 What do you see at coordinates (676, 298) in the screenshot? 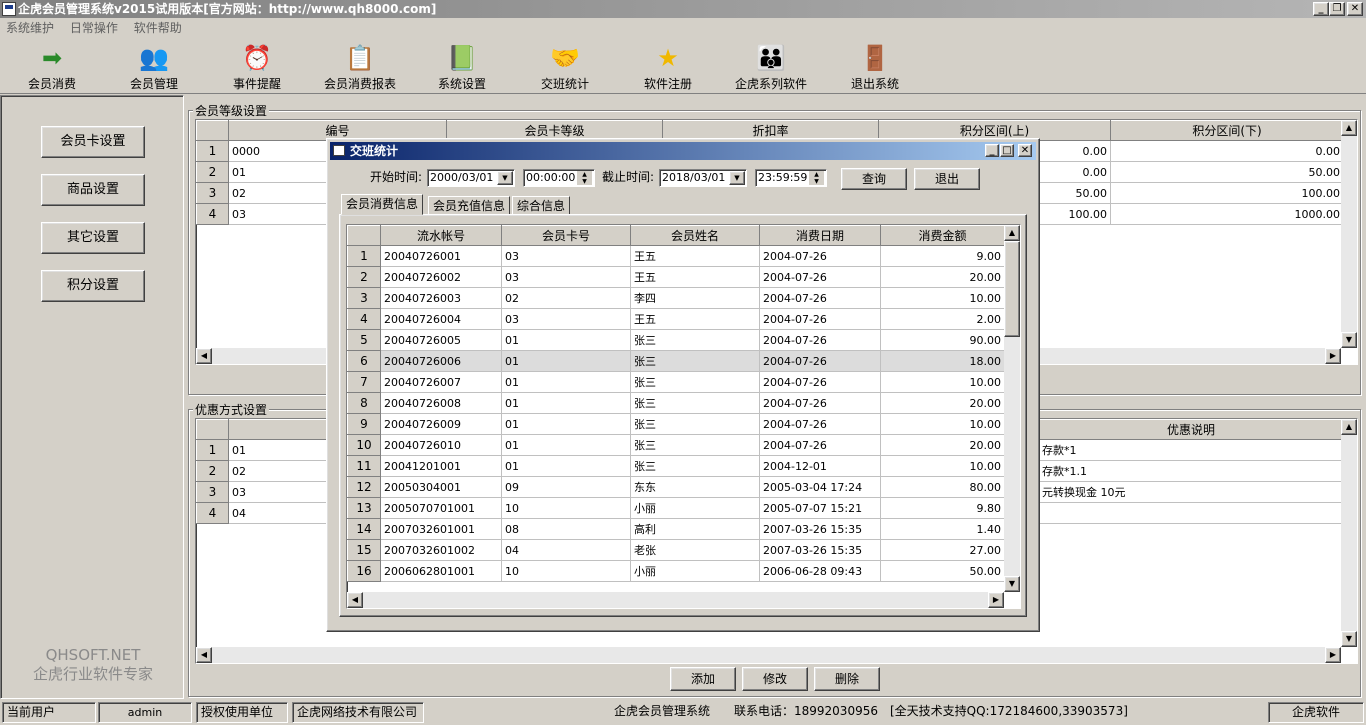
I see `table-row: 3 20040726003 02 李四 2004-07-26 10.00` at bounding box center [676, 298].